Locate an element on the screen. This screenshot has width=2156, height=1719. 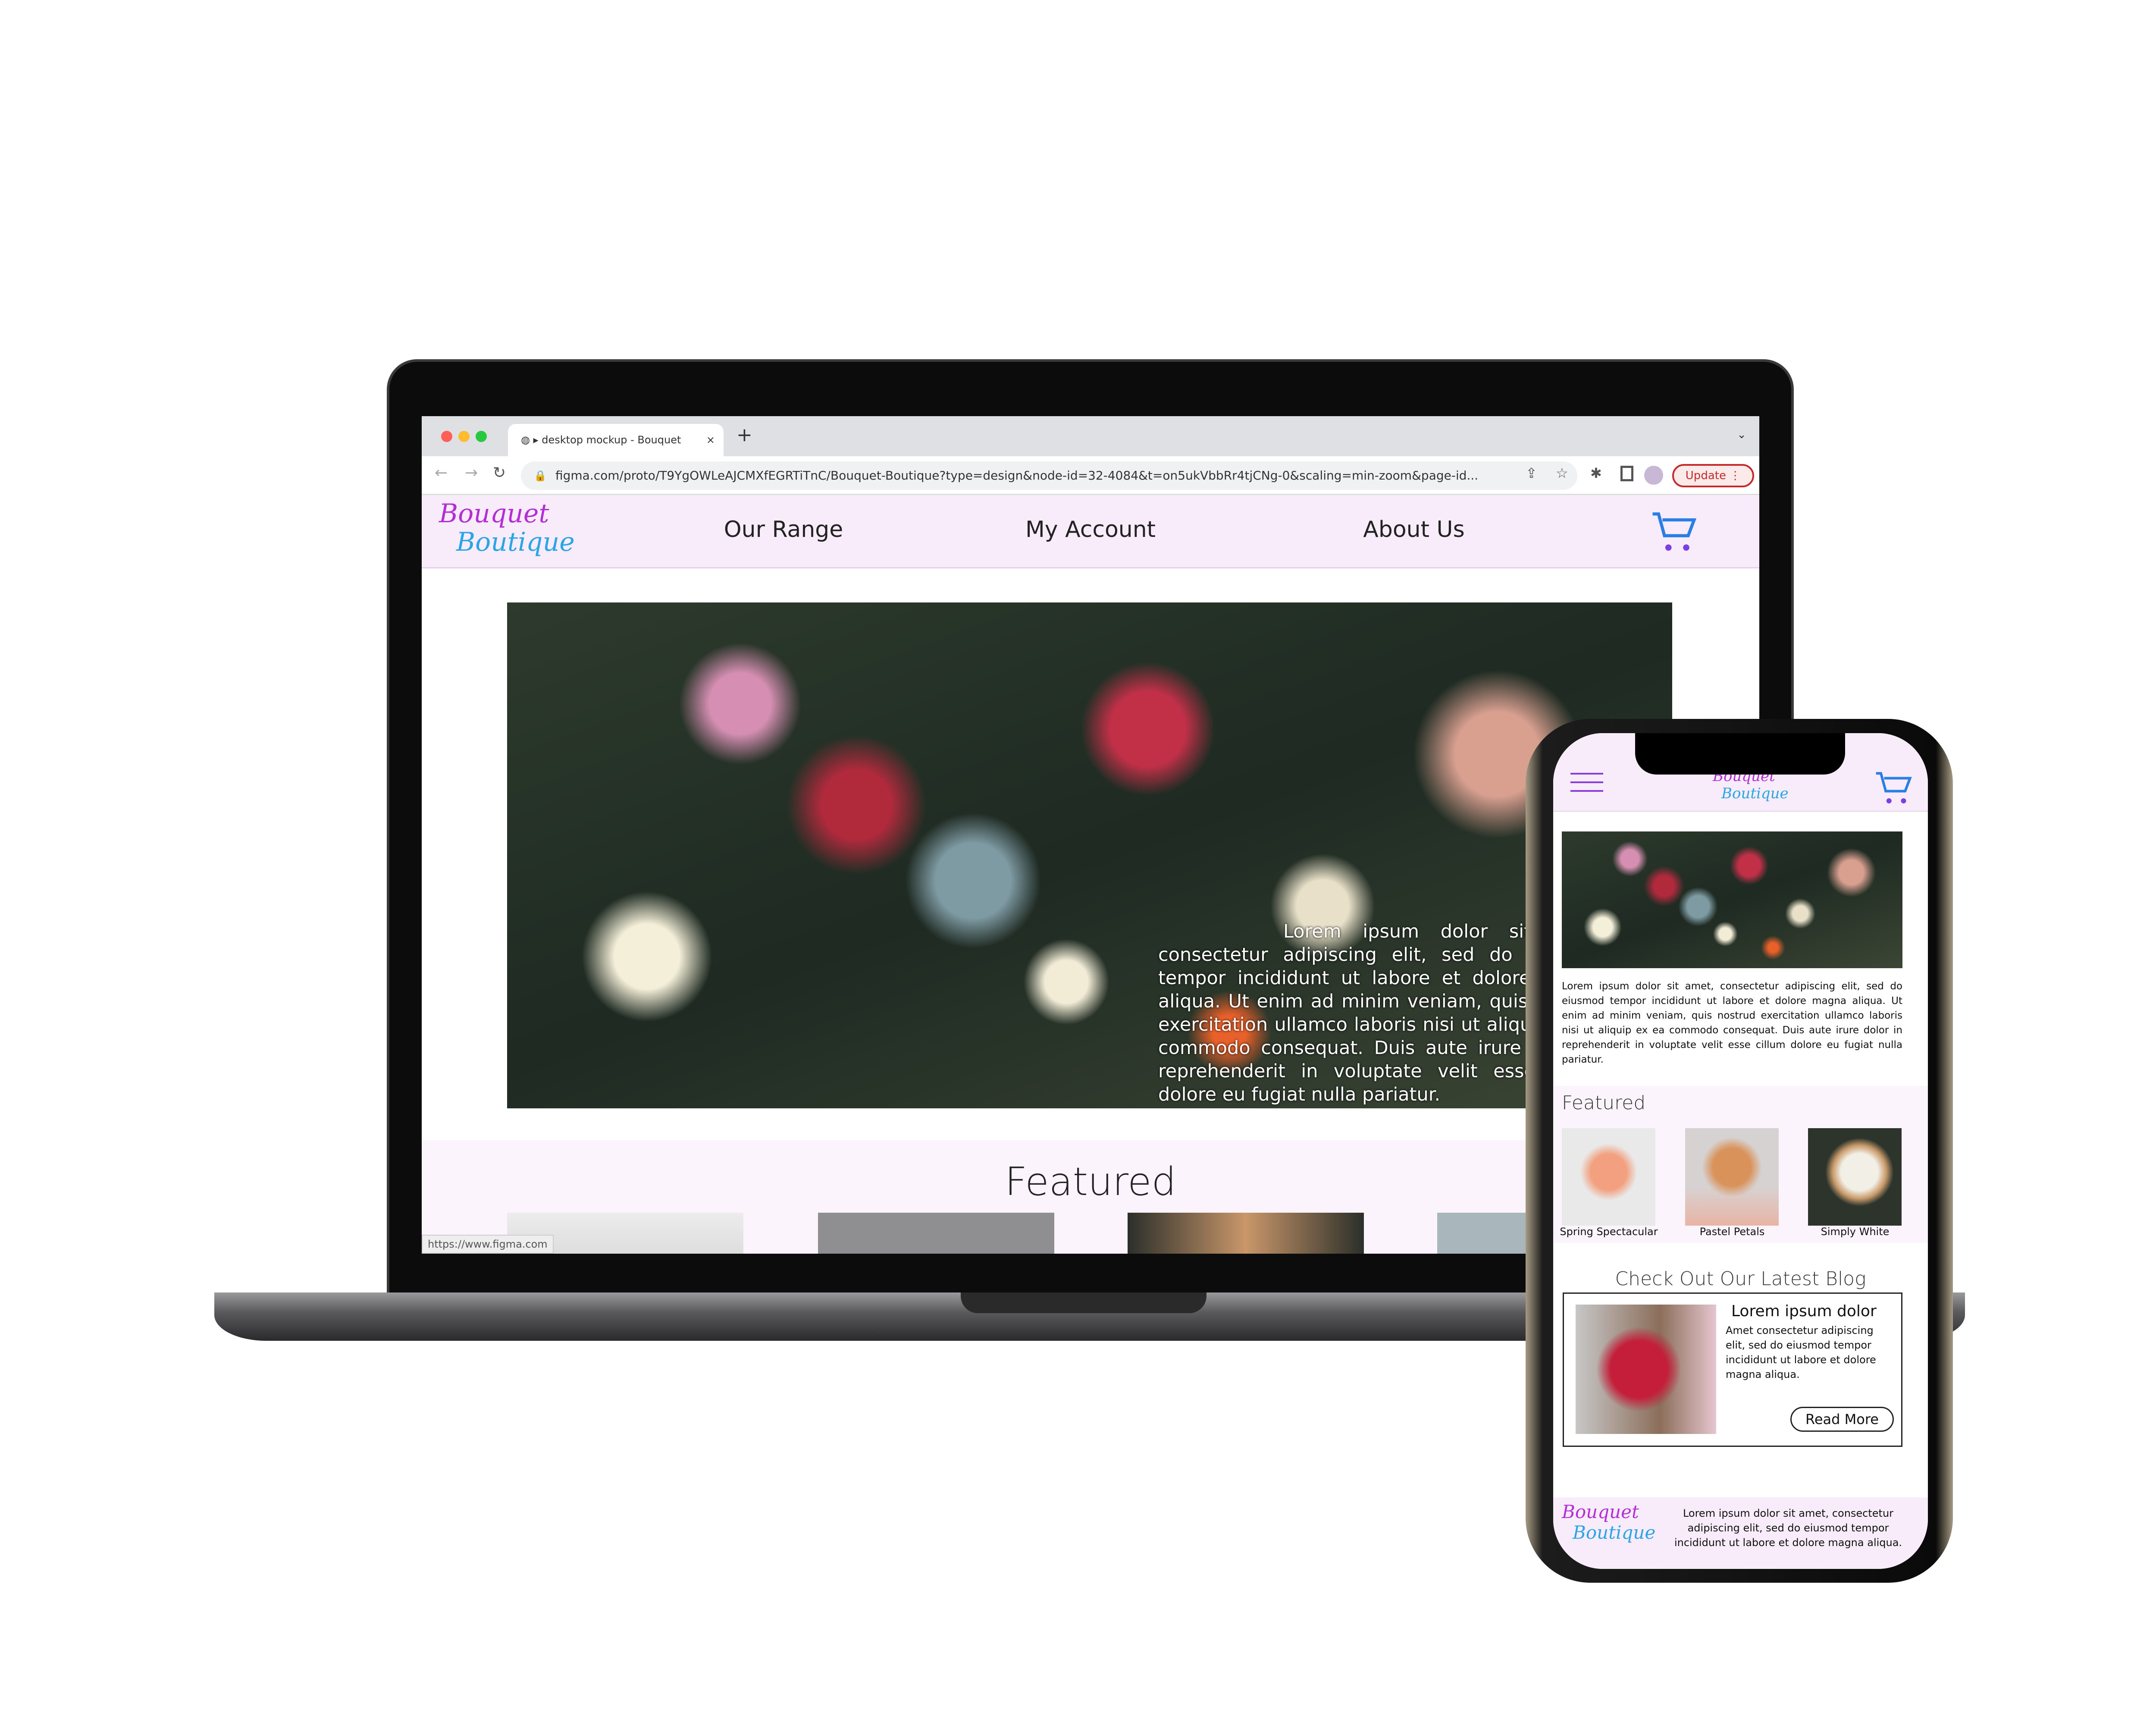
blog-image is located at coordinates (1646, 1370).